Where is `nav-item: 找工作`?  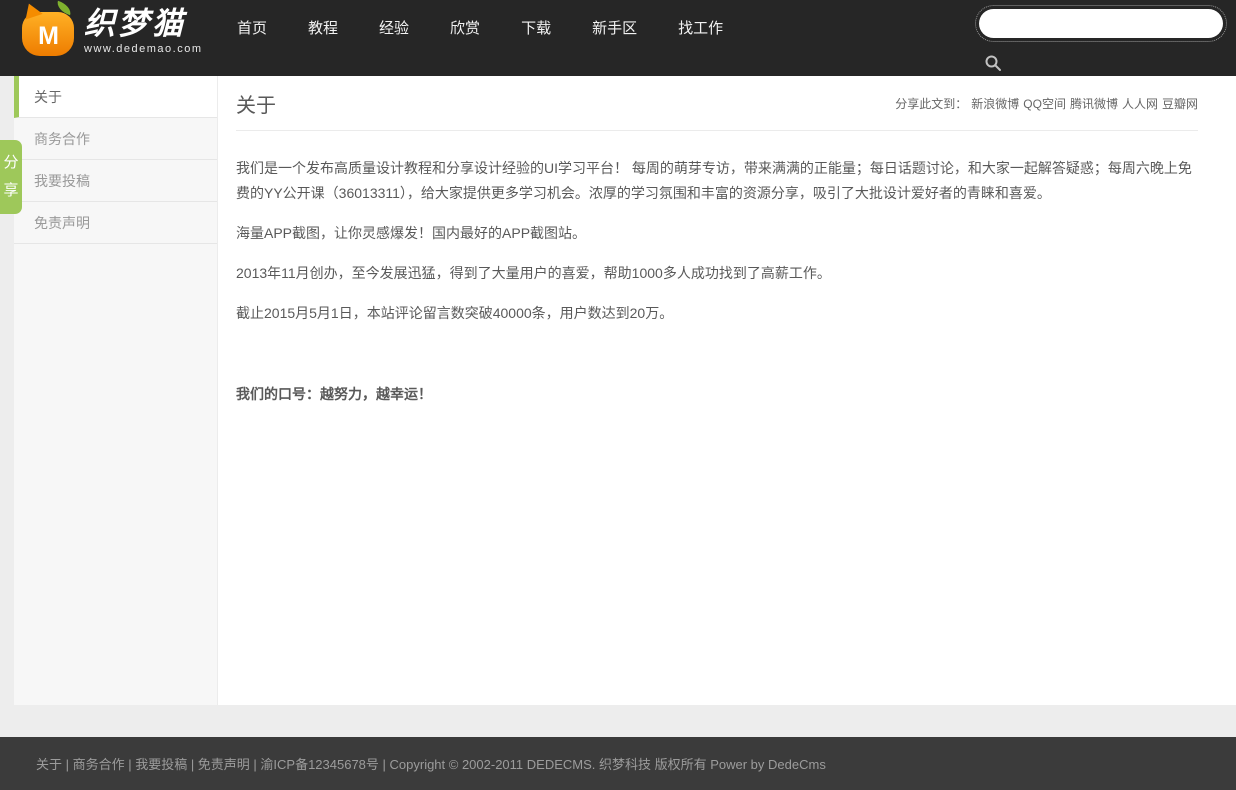
nav-item: 找工作 is located at coordinates (700, 27).